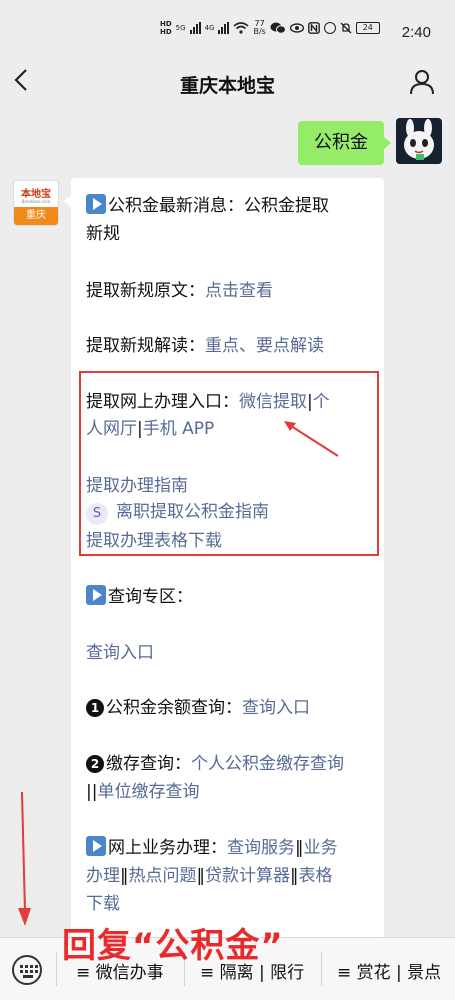 This screenshot has width=455, height=1000. What do you see at coordinates (208, 402) in the screenshot?
I see `online-entry-line: 提取网上办理入口：微信提取|个` at bounding box center [208, 402].